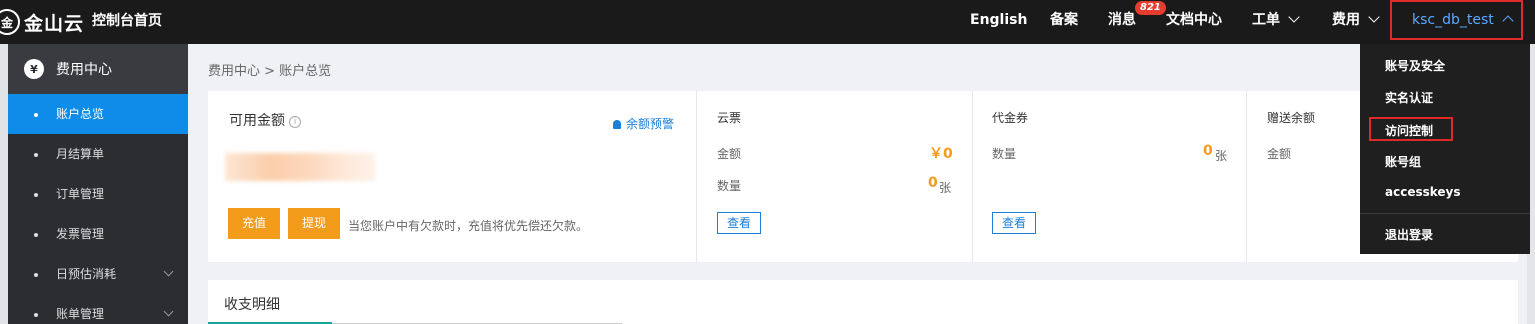 The width and height of the screenshot is (1535, 324). What do you see at coordinates (1409, 234) in the screenshot?
I see `menu-item-logout: 退出登录` at bounding box center [1409, 234].